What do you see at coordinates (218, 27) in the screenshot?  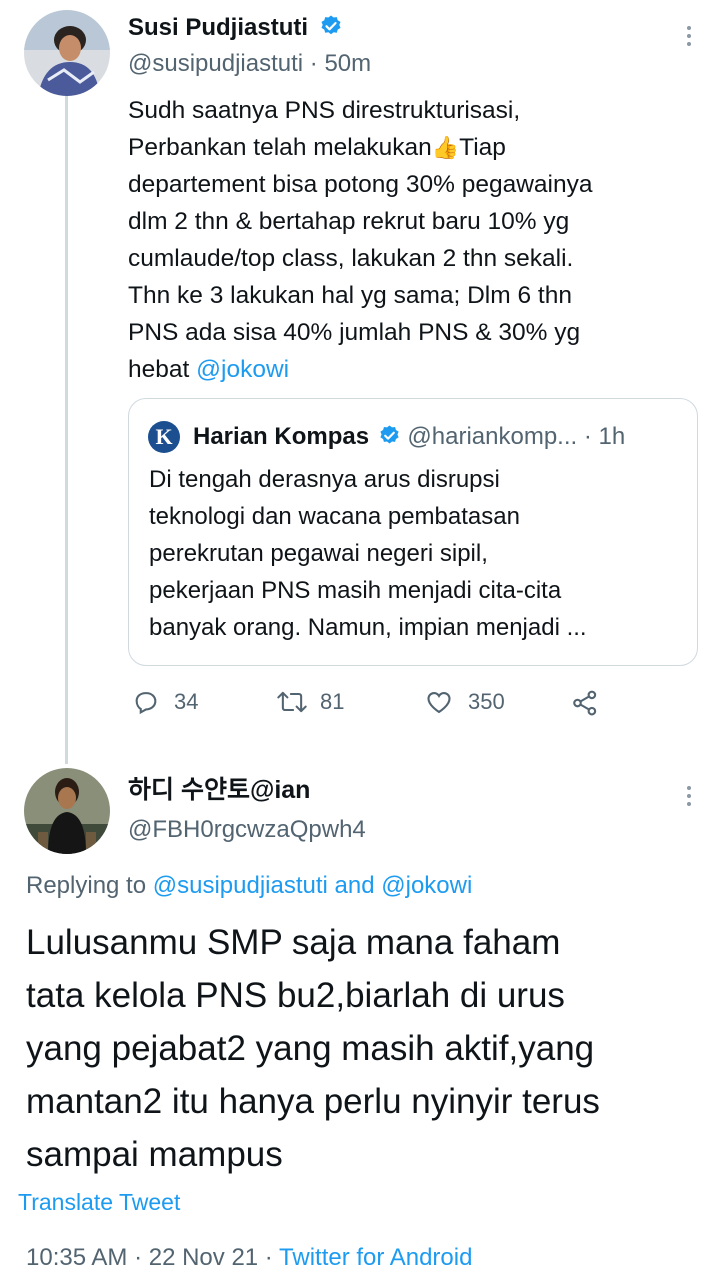 I see `author-name: Susi Pudjiastuti` at bounding box center [218, 27].